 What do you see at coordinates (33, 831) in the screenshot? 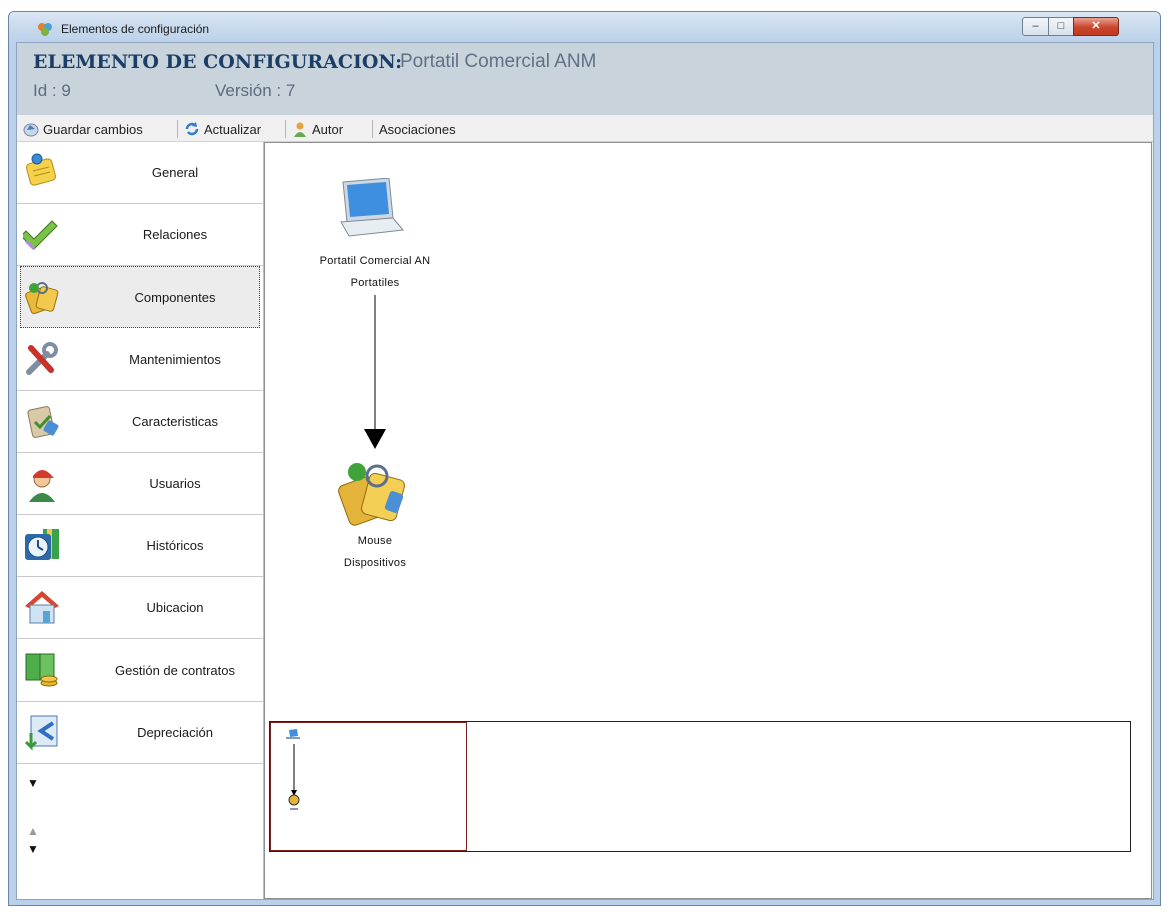
I see `scroll-up-icon: ▲` at bounding box center [33, 831].